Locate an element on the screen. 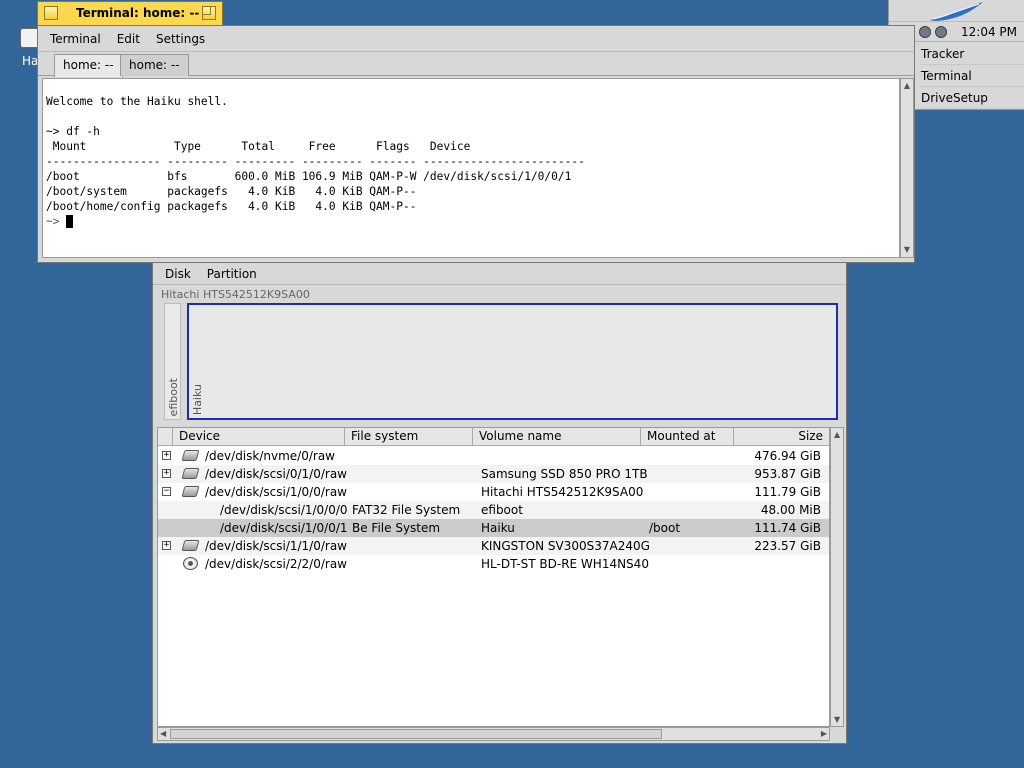 This screenshot has width=1024, height=768. cell-size: 111.74 GiB is located at coordinates (787, 528).